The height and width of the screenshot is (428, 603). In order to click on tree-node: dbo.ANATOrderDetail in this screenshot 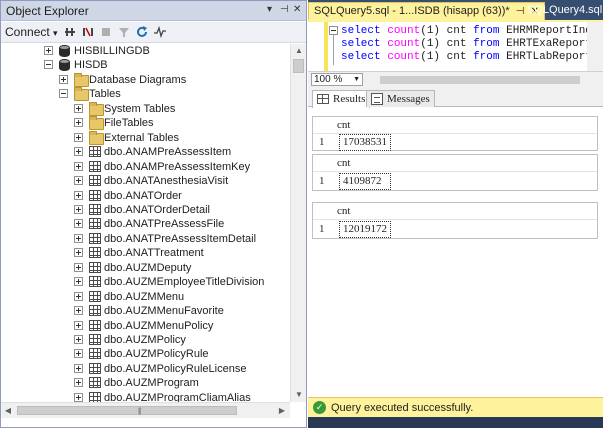, I will do `click(145, 210)`.